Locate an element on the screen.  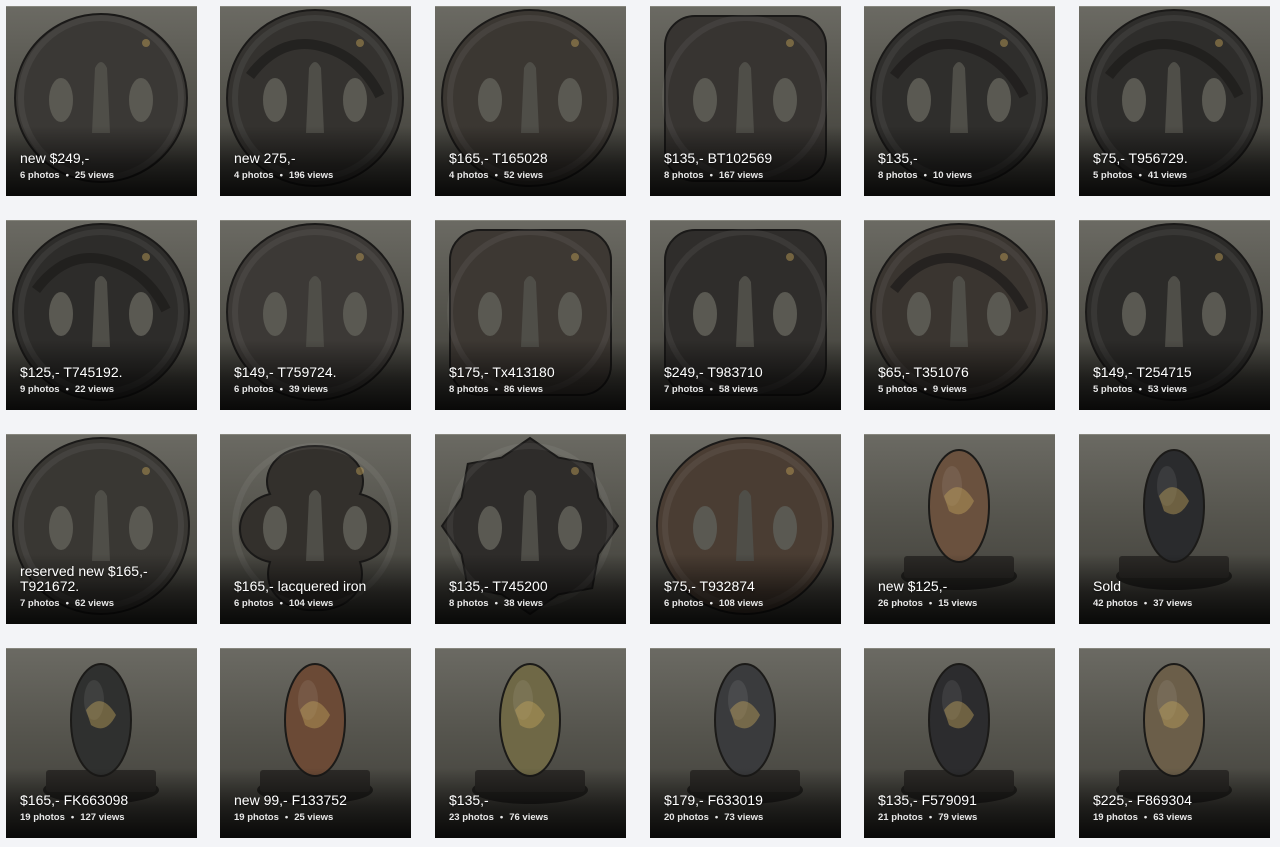
gallery-card: new $125,- 26 photos • 15 views is located at coordinates (959, 529).